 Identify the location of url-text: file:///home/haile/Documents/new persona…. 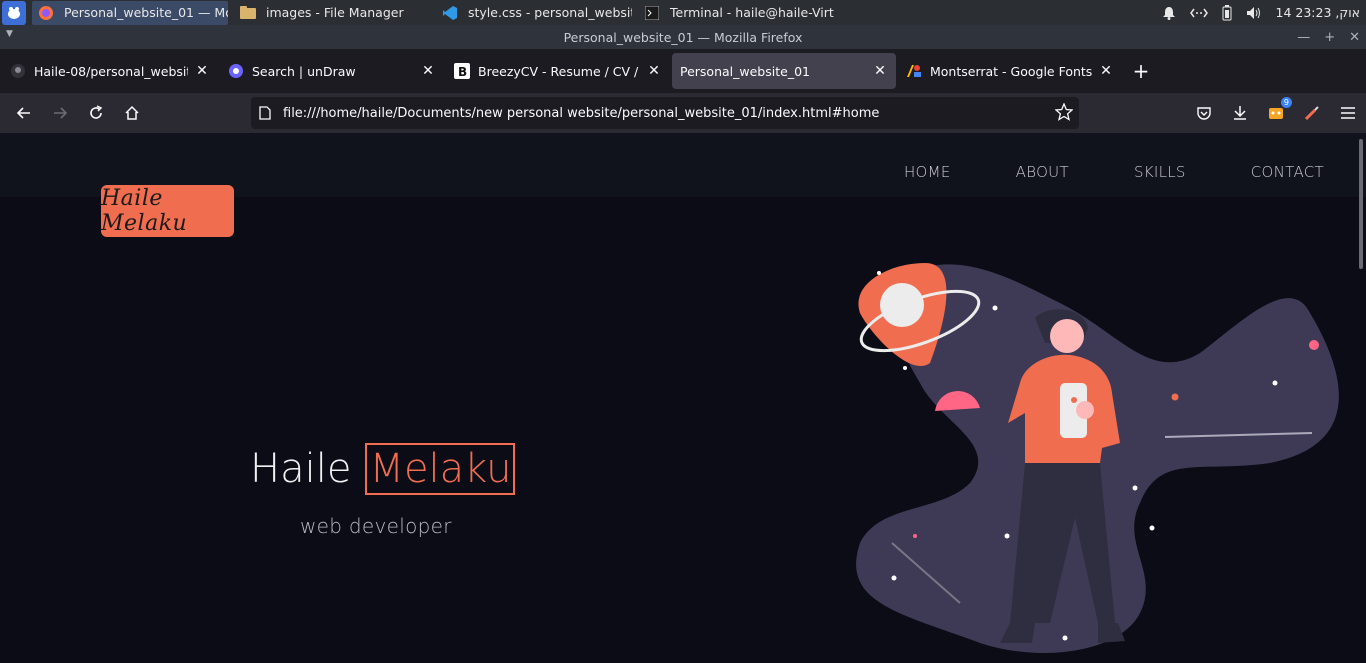
(581, 113).